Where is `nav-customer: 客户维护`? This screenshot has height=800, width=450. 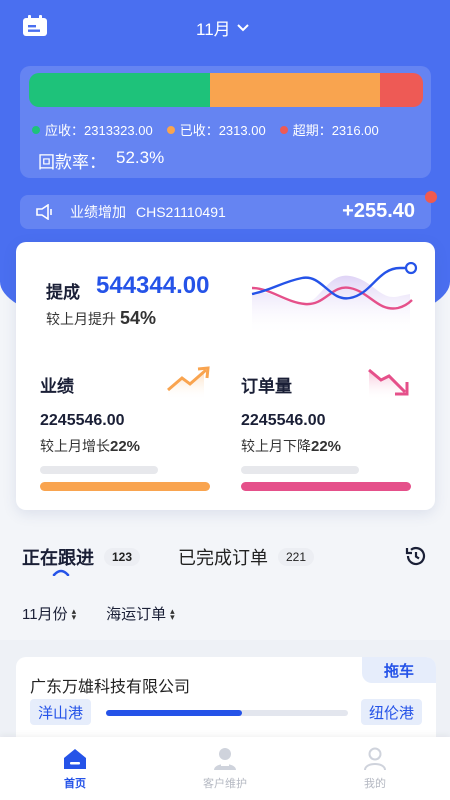 nav-customer: 客户维护 is located at coordinates (225, 768).